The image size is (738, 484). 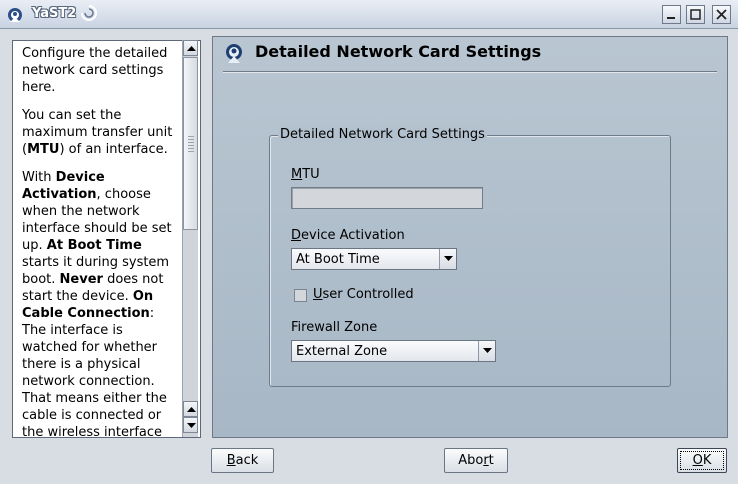 I want to click on close-button, so click(x=721, y=14).